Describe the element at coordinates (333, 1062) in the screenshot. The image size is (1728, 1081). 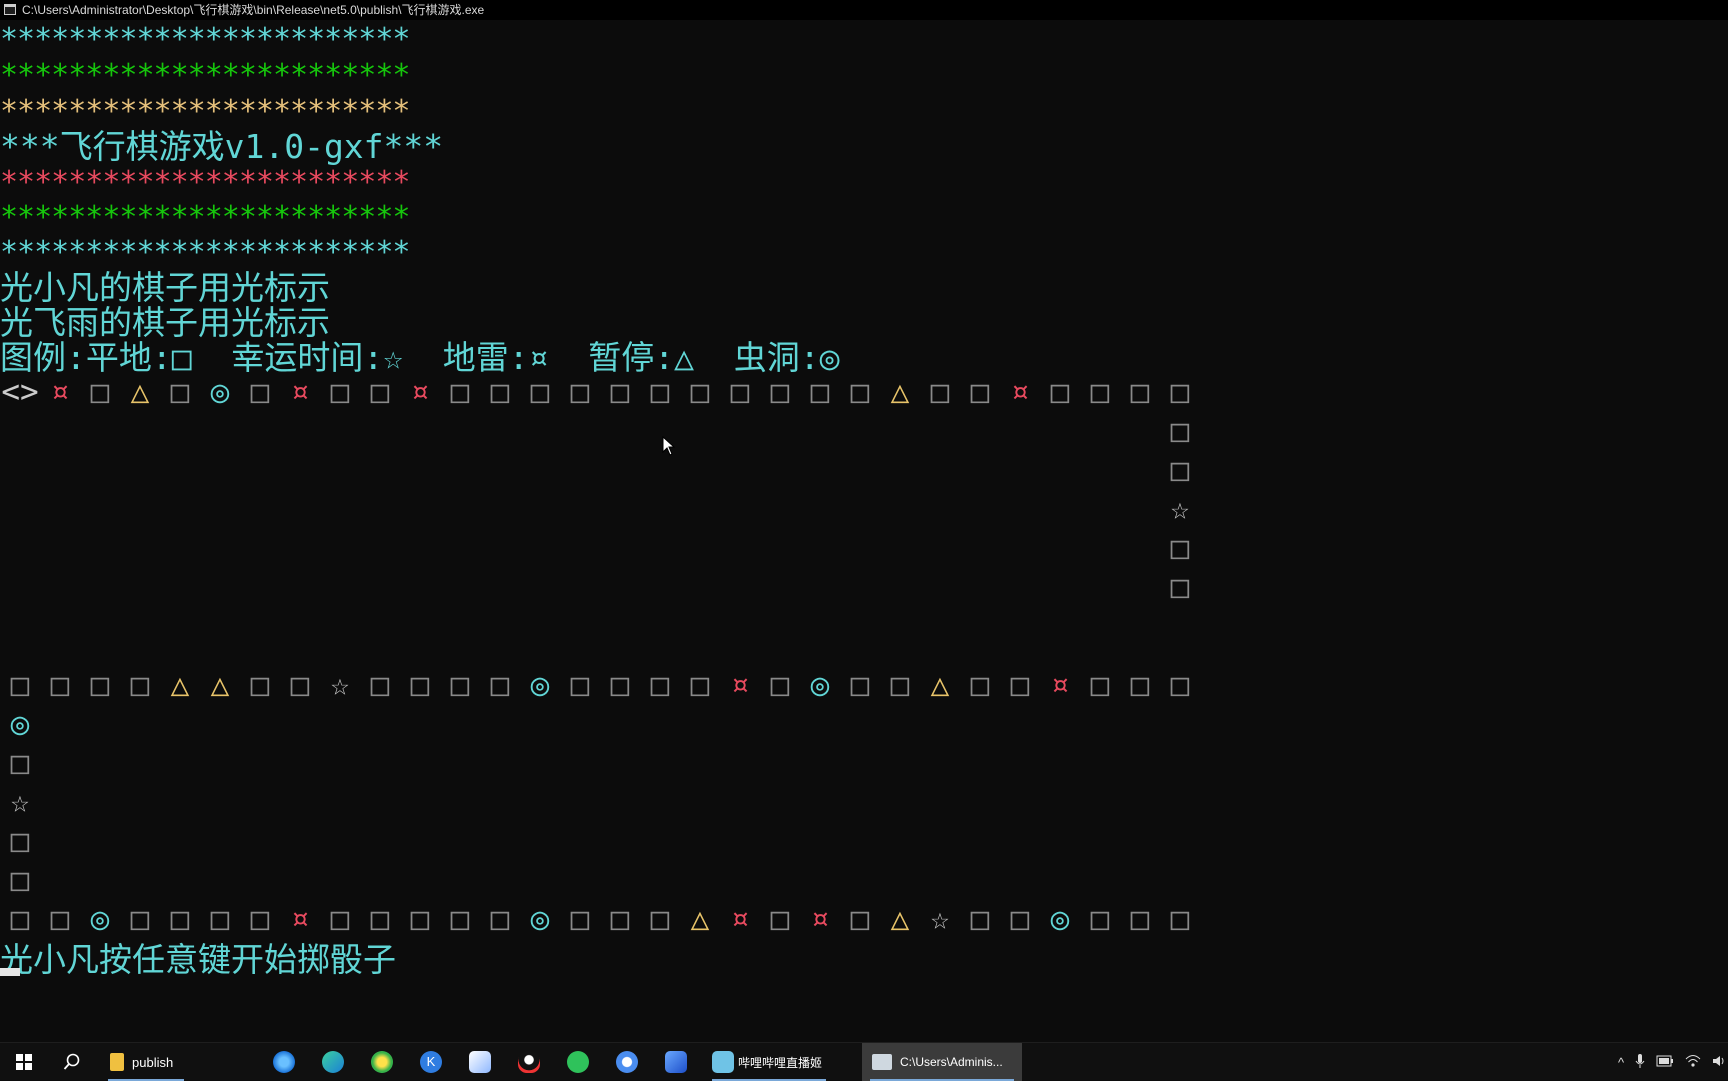
I see `taskbar-edge` at that location.